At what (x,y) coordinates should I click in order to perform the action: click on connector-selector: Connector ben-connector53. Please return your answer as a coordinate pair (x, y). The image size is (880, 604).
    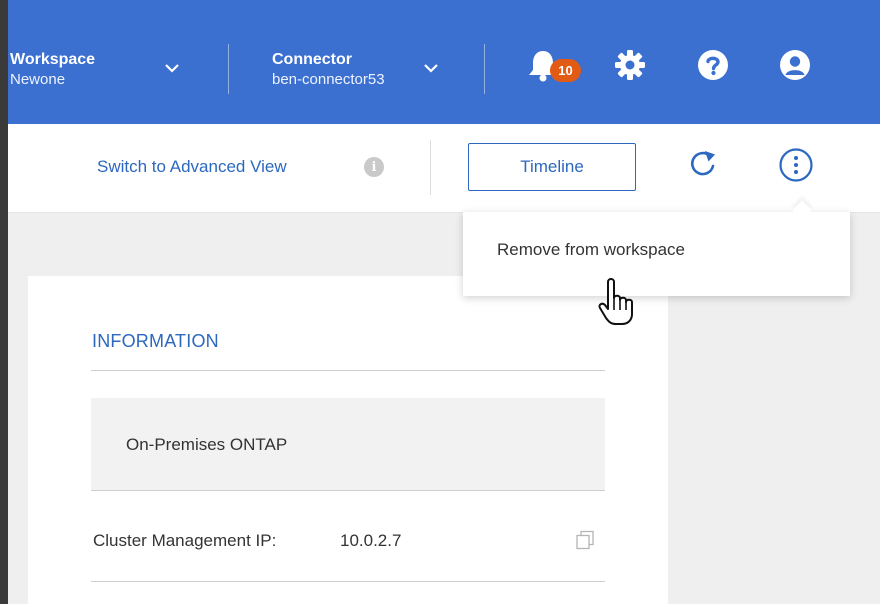
    Looking at the image, I should click on (328, 70).